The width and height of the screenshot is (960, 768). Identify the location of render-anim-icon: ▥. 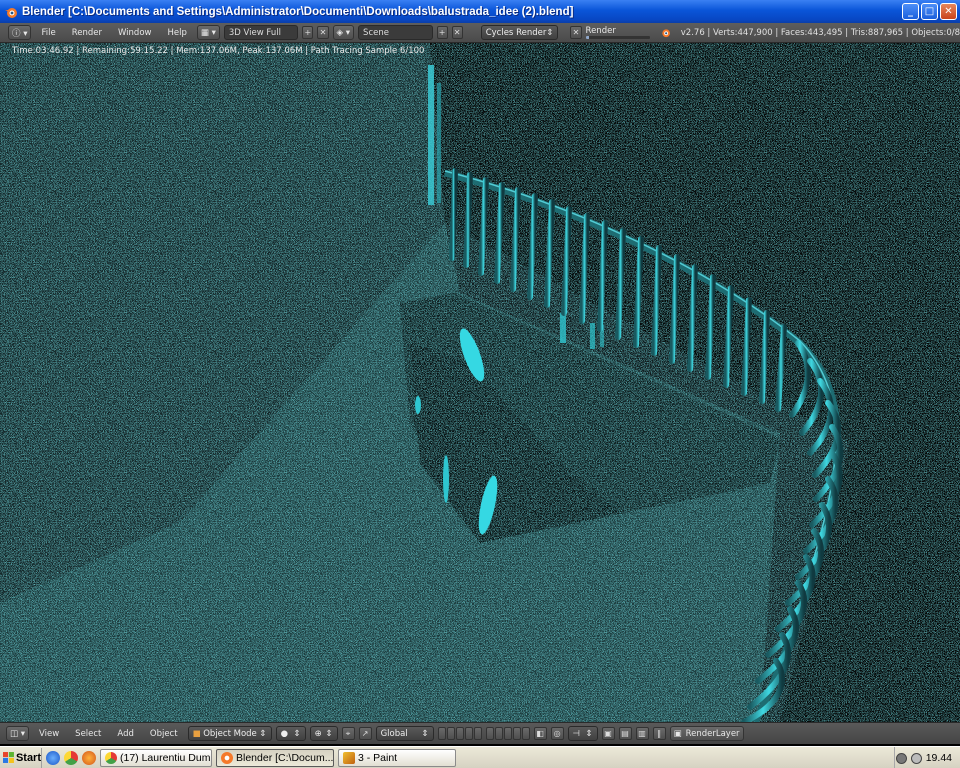
(642, 733).